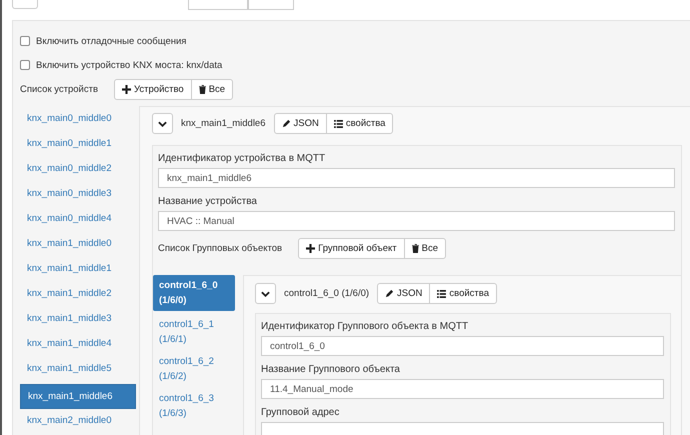 The height and width of the screenshot is (435, 690). What do you see at coordinates (416, 178) in the screenshot?
I see `input-field: knx_main1_middle6` at bounding box center [416, 178].